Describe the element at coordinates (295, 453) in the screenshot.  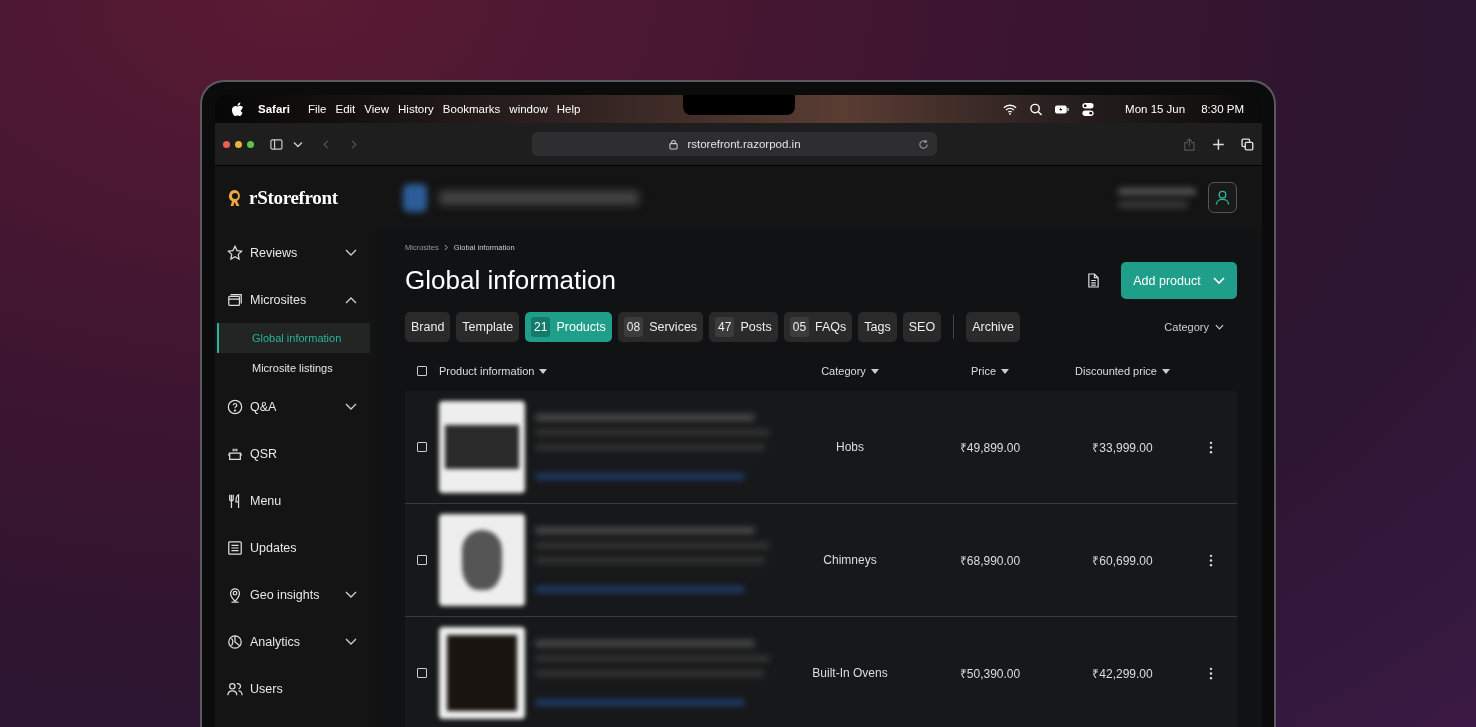
I see `nav-item: QSR` at that location.